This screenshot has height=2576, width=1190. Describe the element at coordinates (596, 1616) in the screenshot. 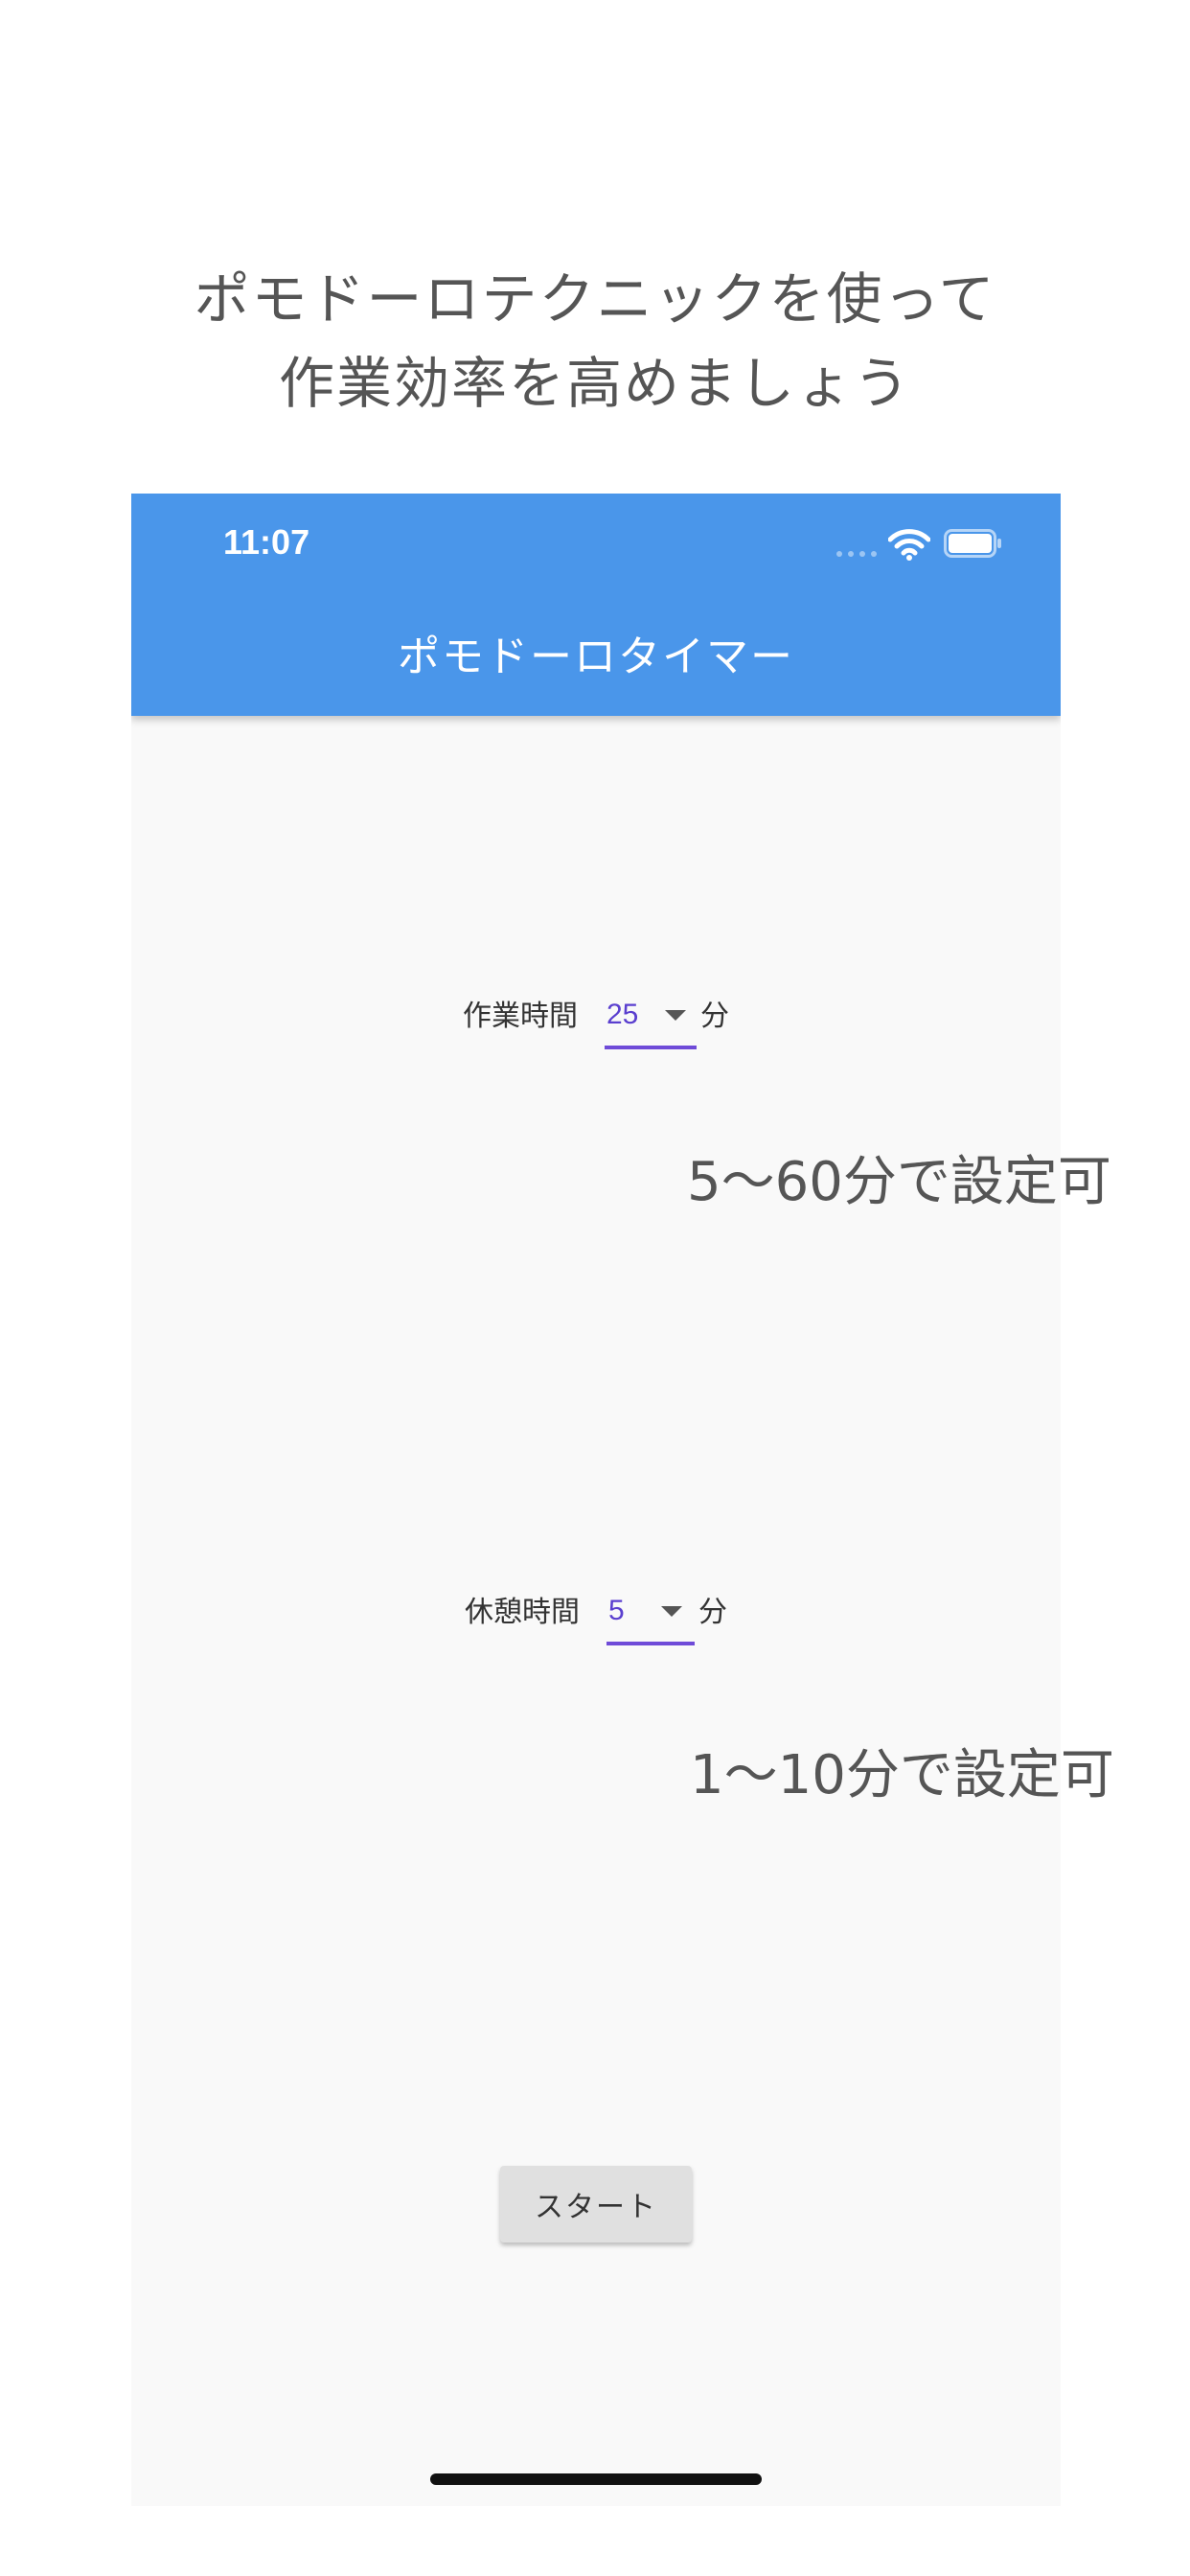

I see `rest-time-row: 休憩時間 5 分` at that location.